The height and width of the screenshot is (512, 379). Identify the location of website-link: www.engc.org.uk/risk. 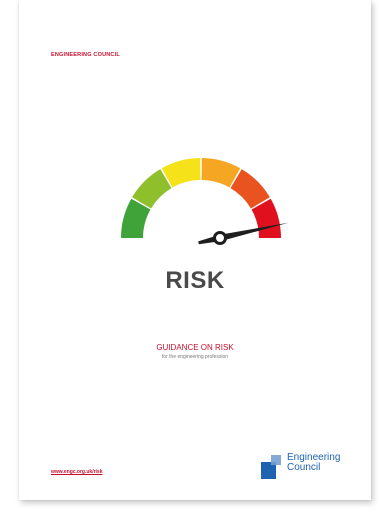
(77, 472).